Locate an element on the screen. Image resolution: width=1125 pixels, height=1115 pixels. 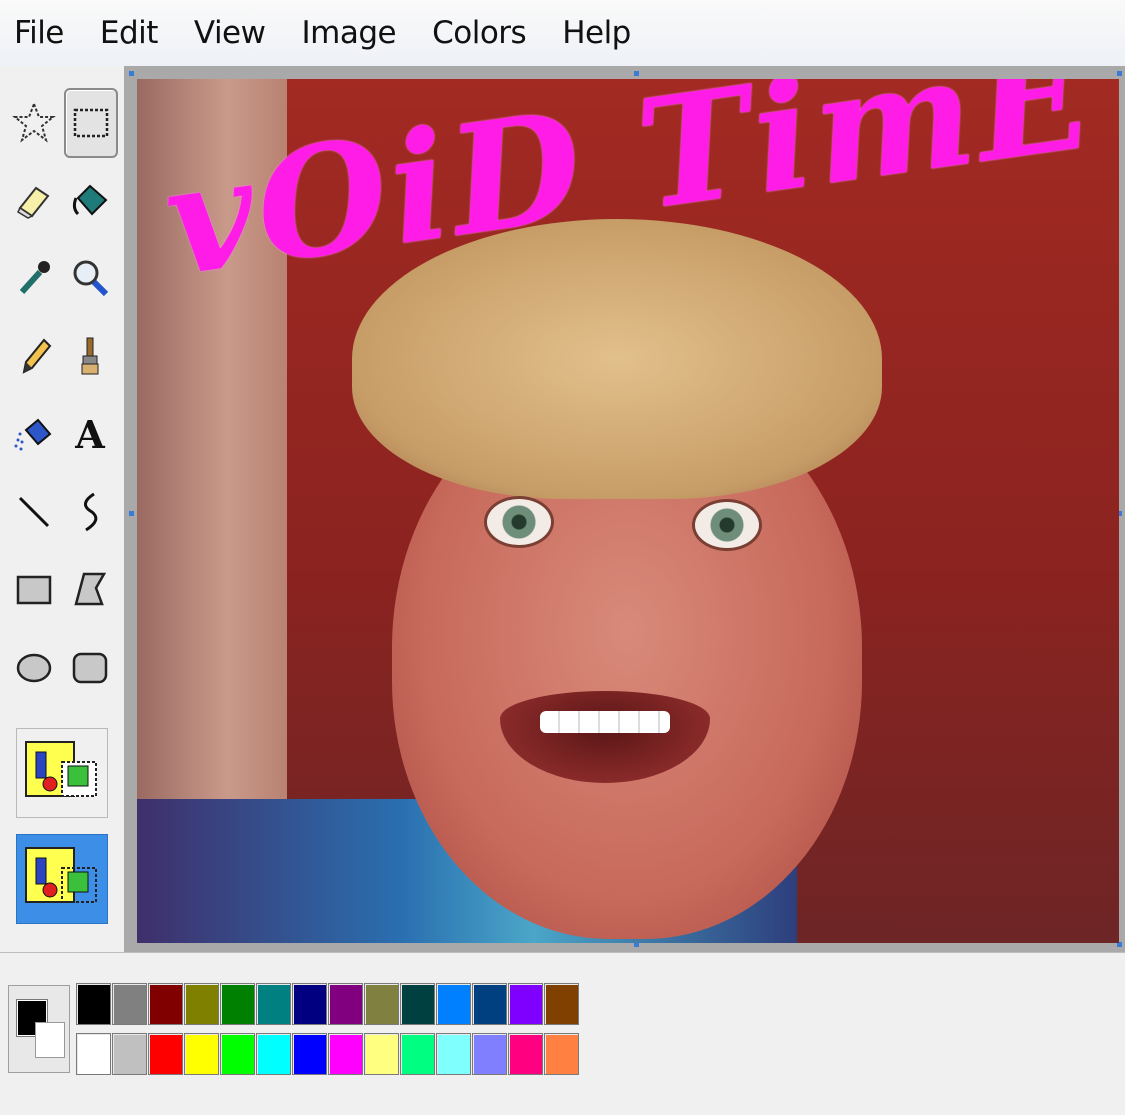
menu-image: Image is located at coordinates (349, 33).